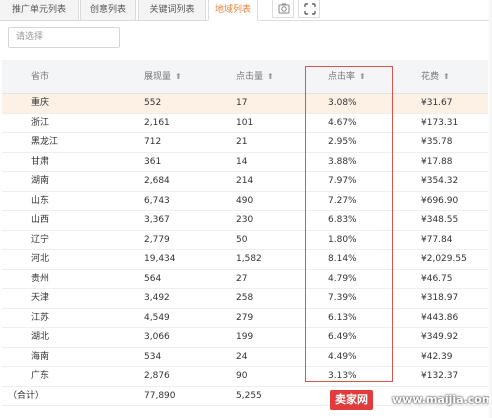  What do you see at coordinates (64, 37) in the screenshot?
I see `region-select: 请选择` at bounding box center [64, 37].